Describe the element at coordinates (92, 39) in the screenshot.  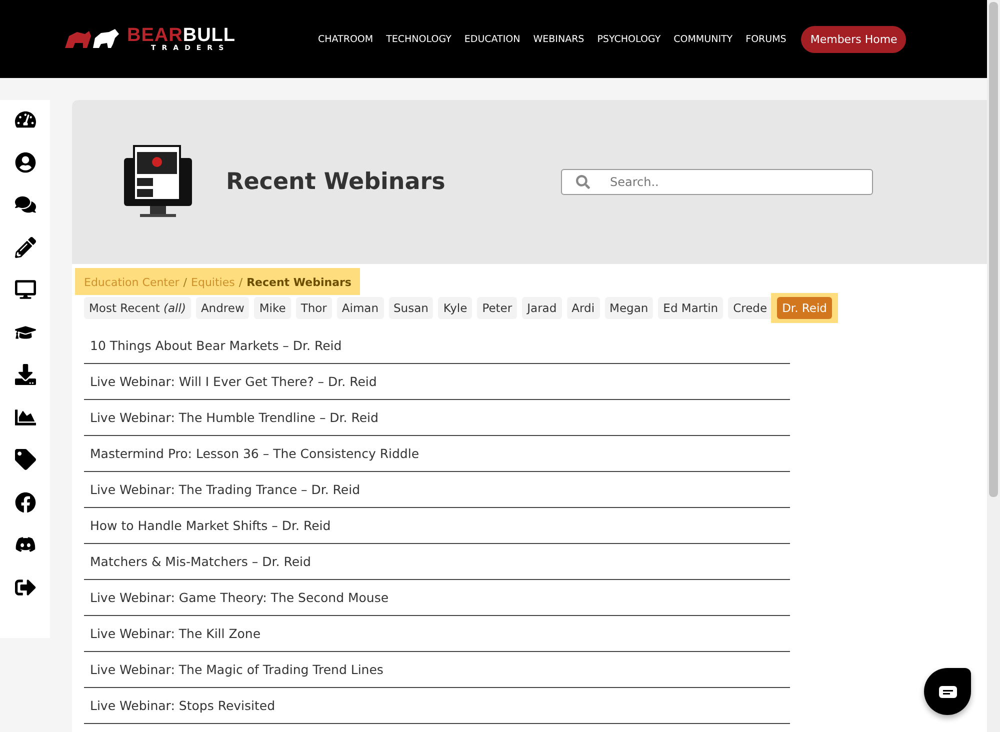
I see `logo-icon` at that location.